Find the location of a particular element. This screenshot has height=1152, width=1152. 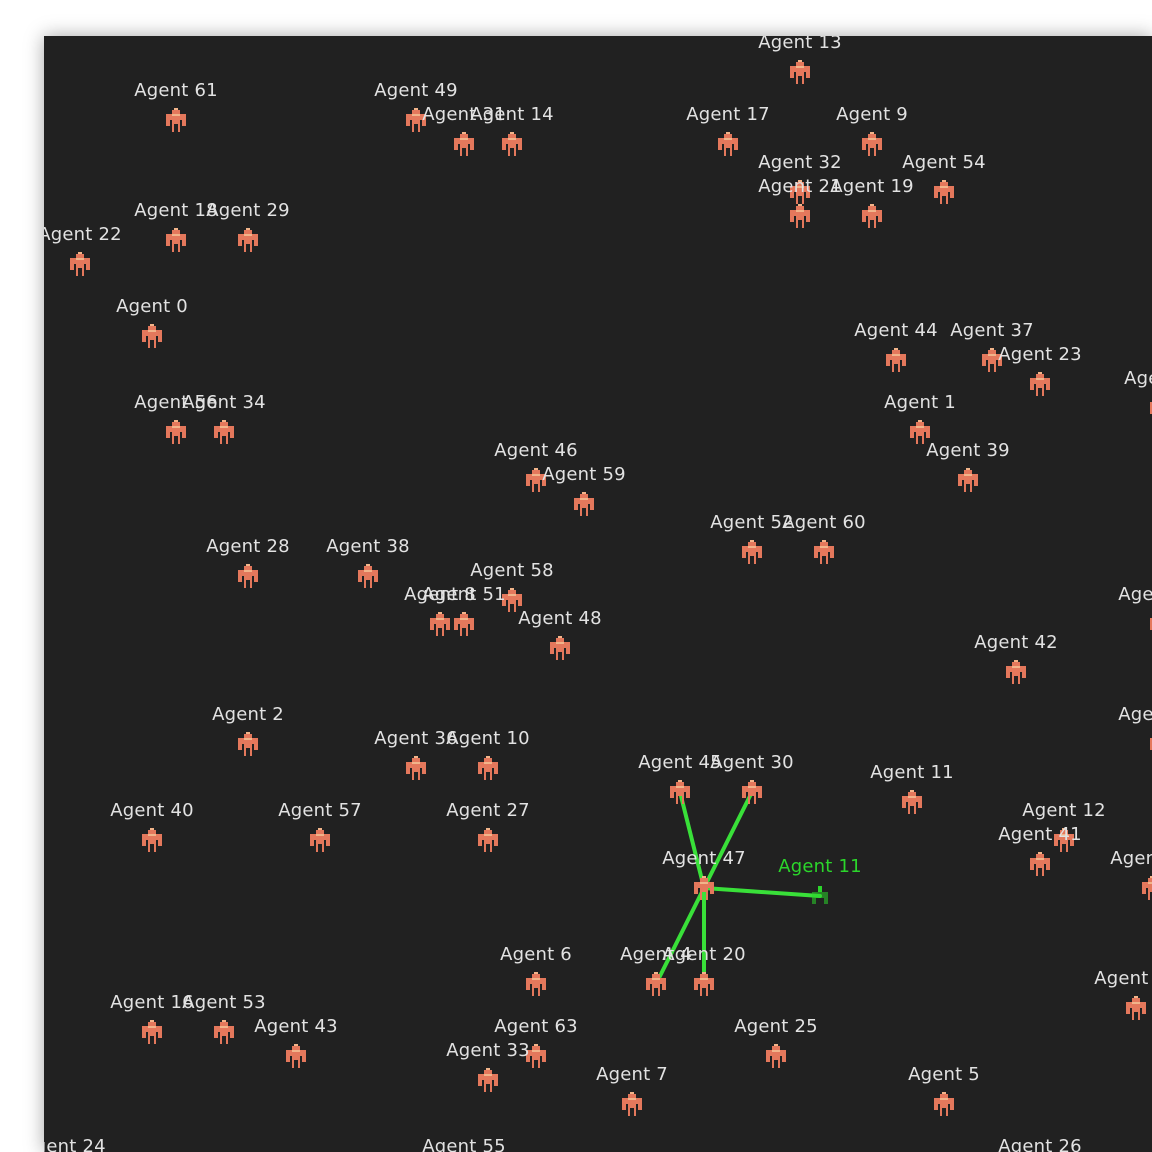

agent-label: Agent 7 is located at coordinates (632, 1074).